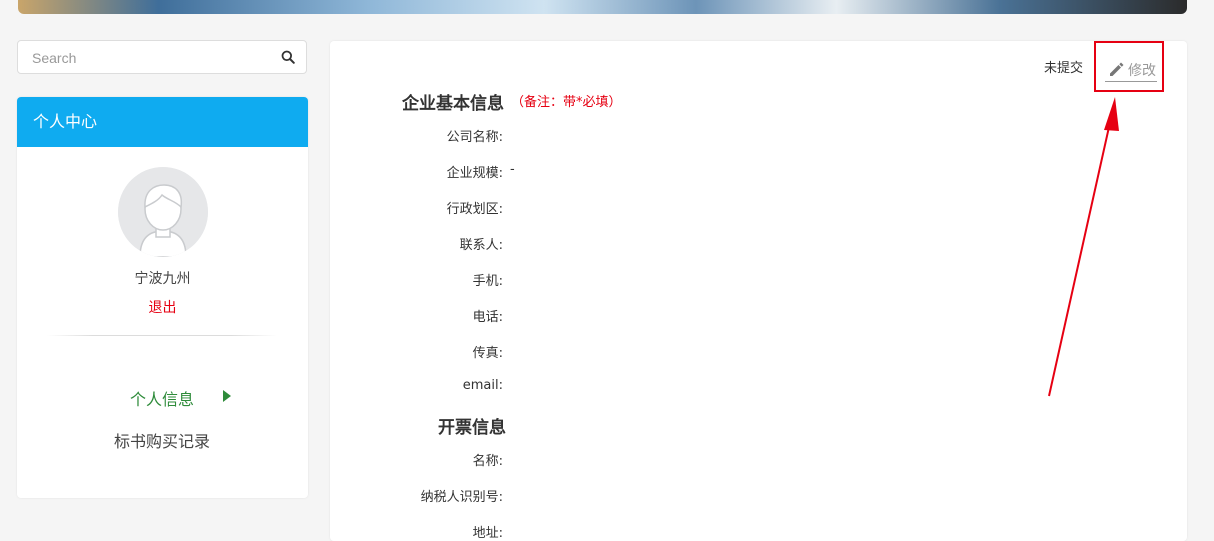  Describe the element at coordinates (474, 209) in the screenshot. I see `field-label-region: 行政划区:` at that location.